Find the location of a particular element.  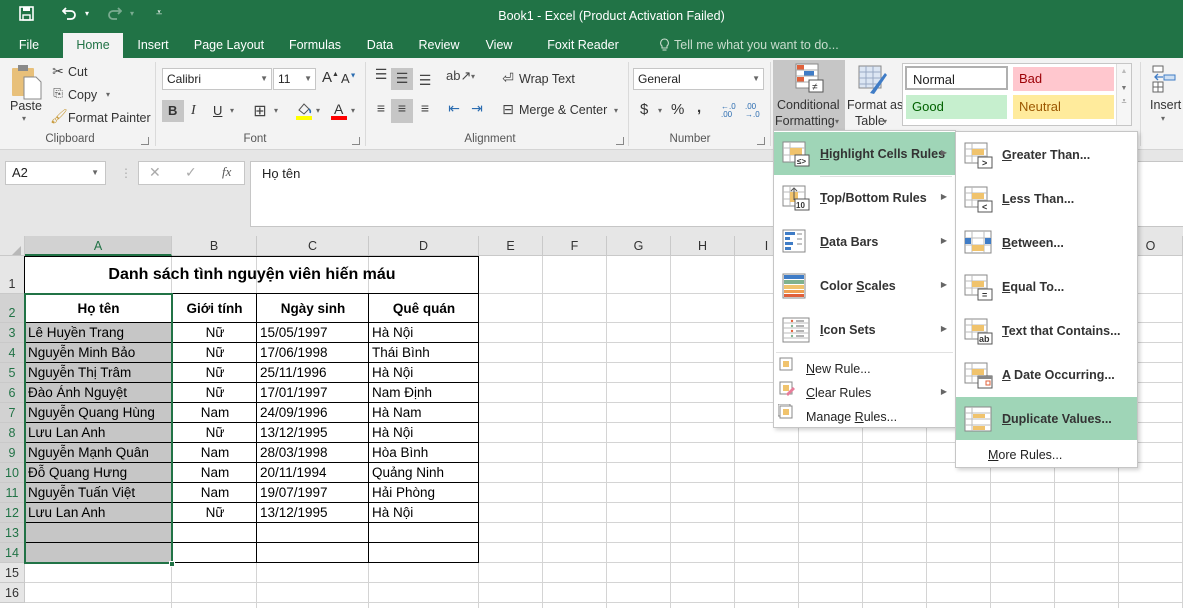

format-painter-button: Format Painter is located at coordinates (109, 118).